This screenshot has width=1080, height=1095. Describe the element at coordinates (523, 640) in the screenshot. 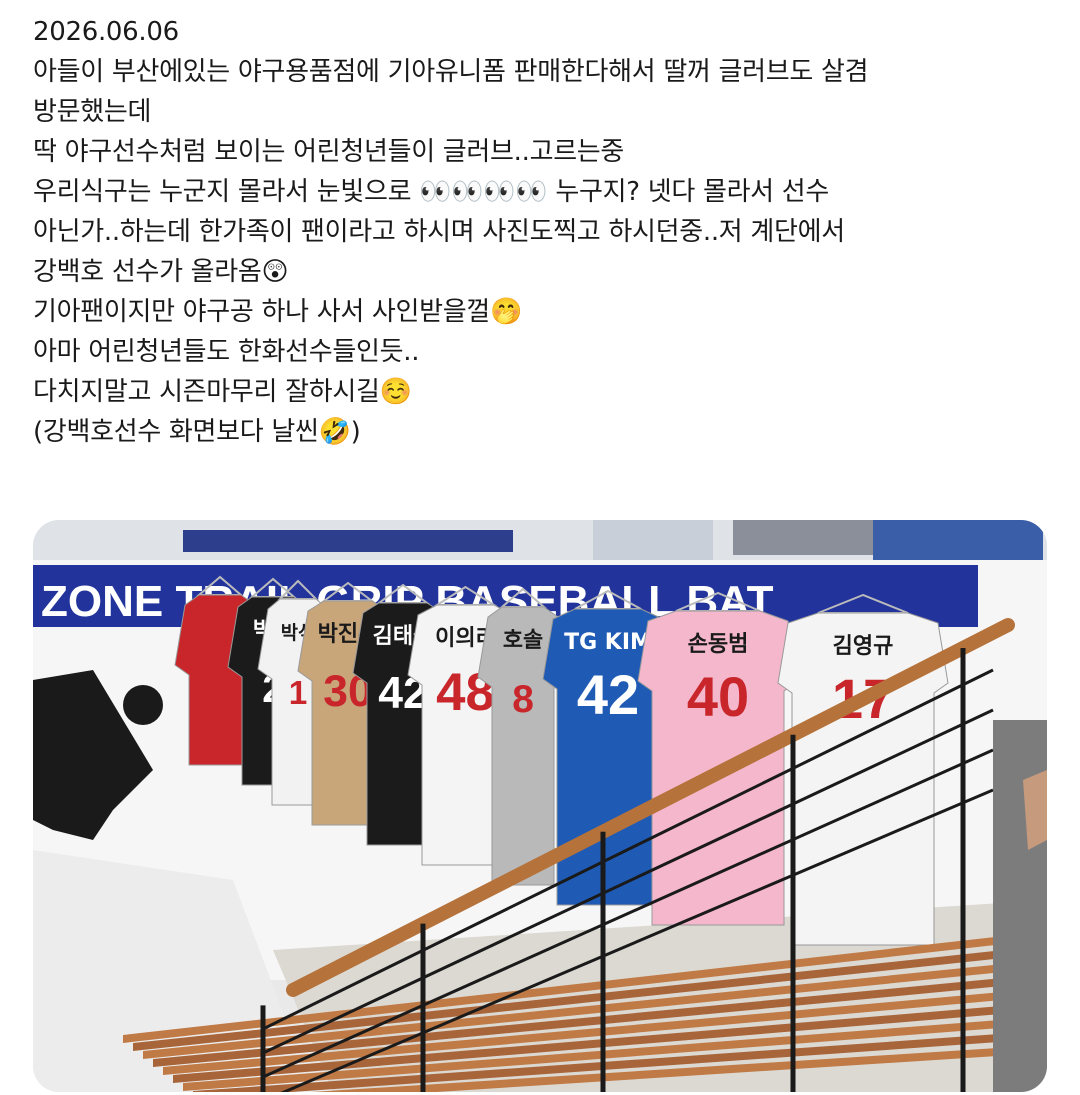

I see `jersey-name: 호솔` at that location.